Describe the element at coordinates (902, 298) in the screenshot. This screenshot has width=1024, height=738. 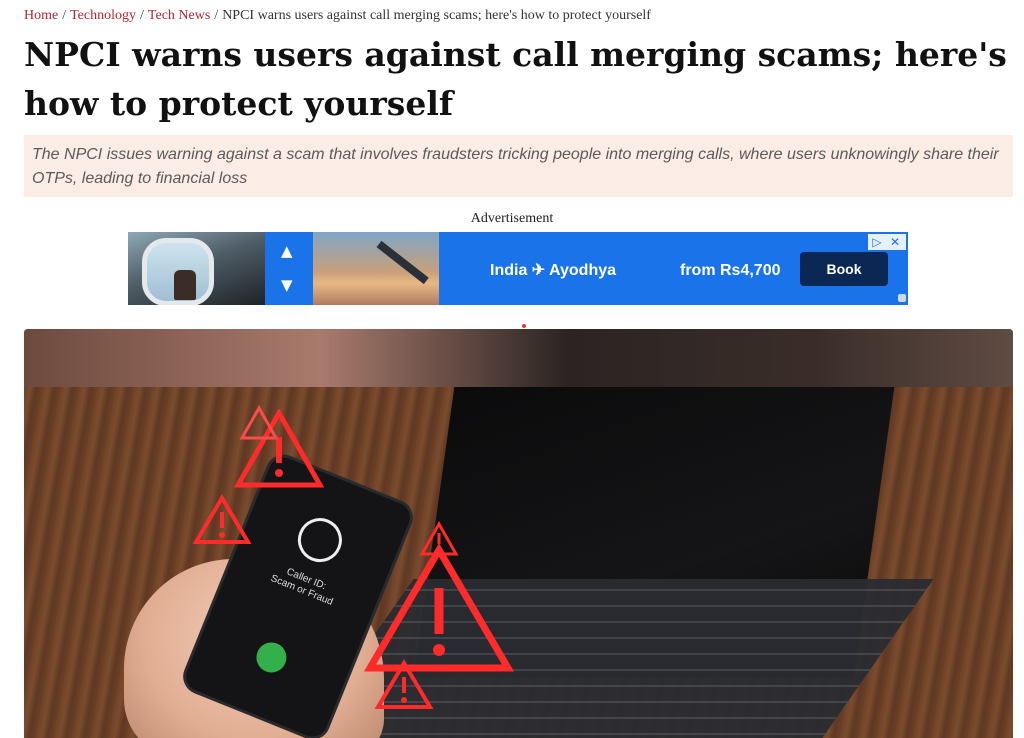
I see `ad-info-icon` at that location.